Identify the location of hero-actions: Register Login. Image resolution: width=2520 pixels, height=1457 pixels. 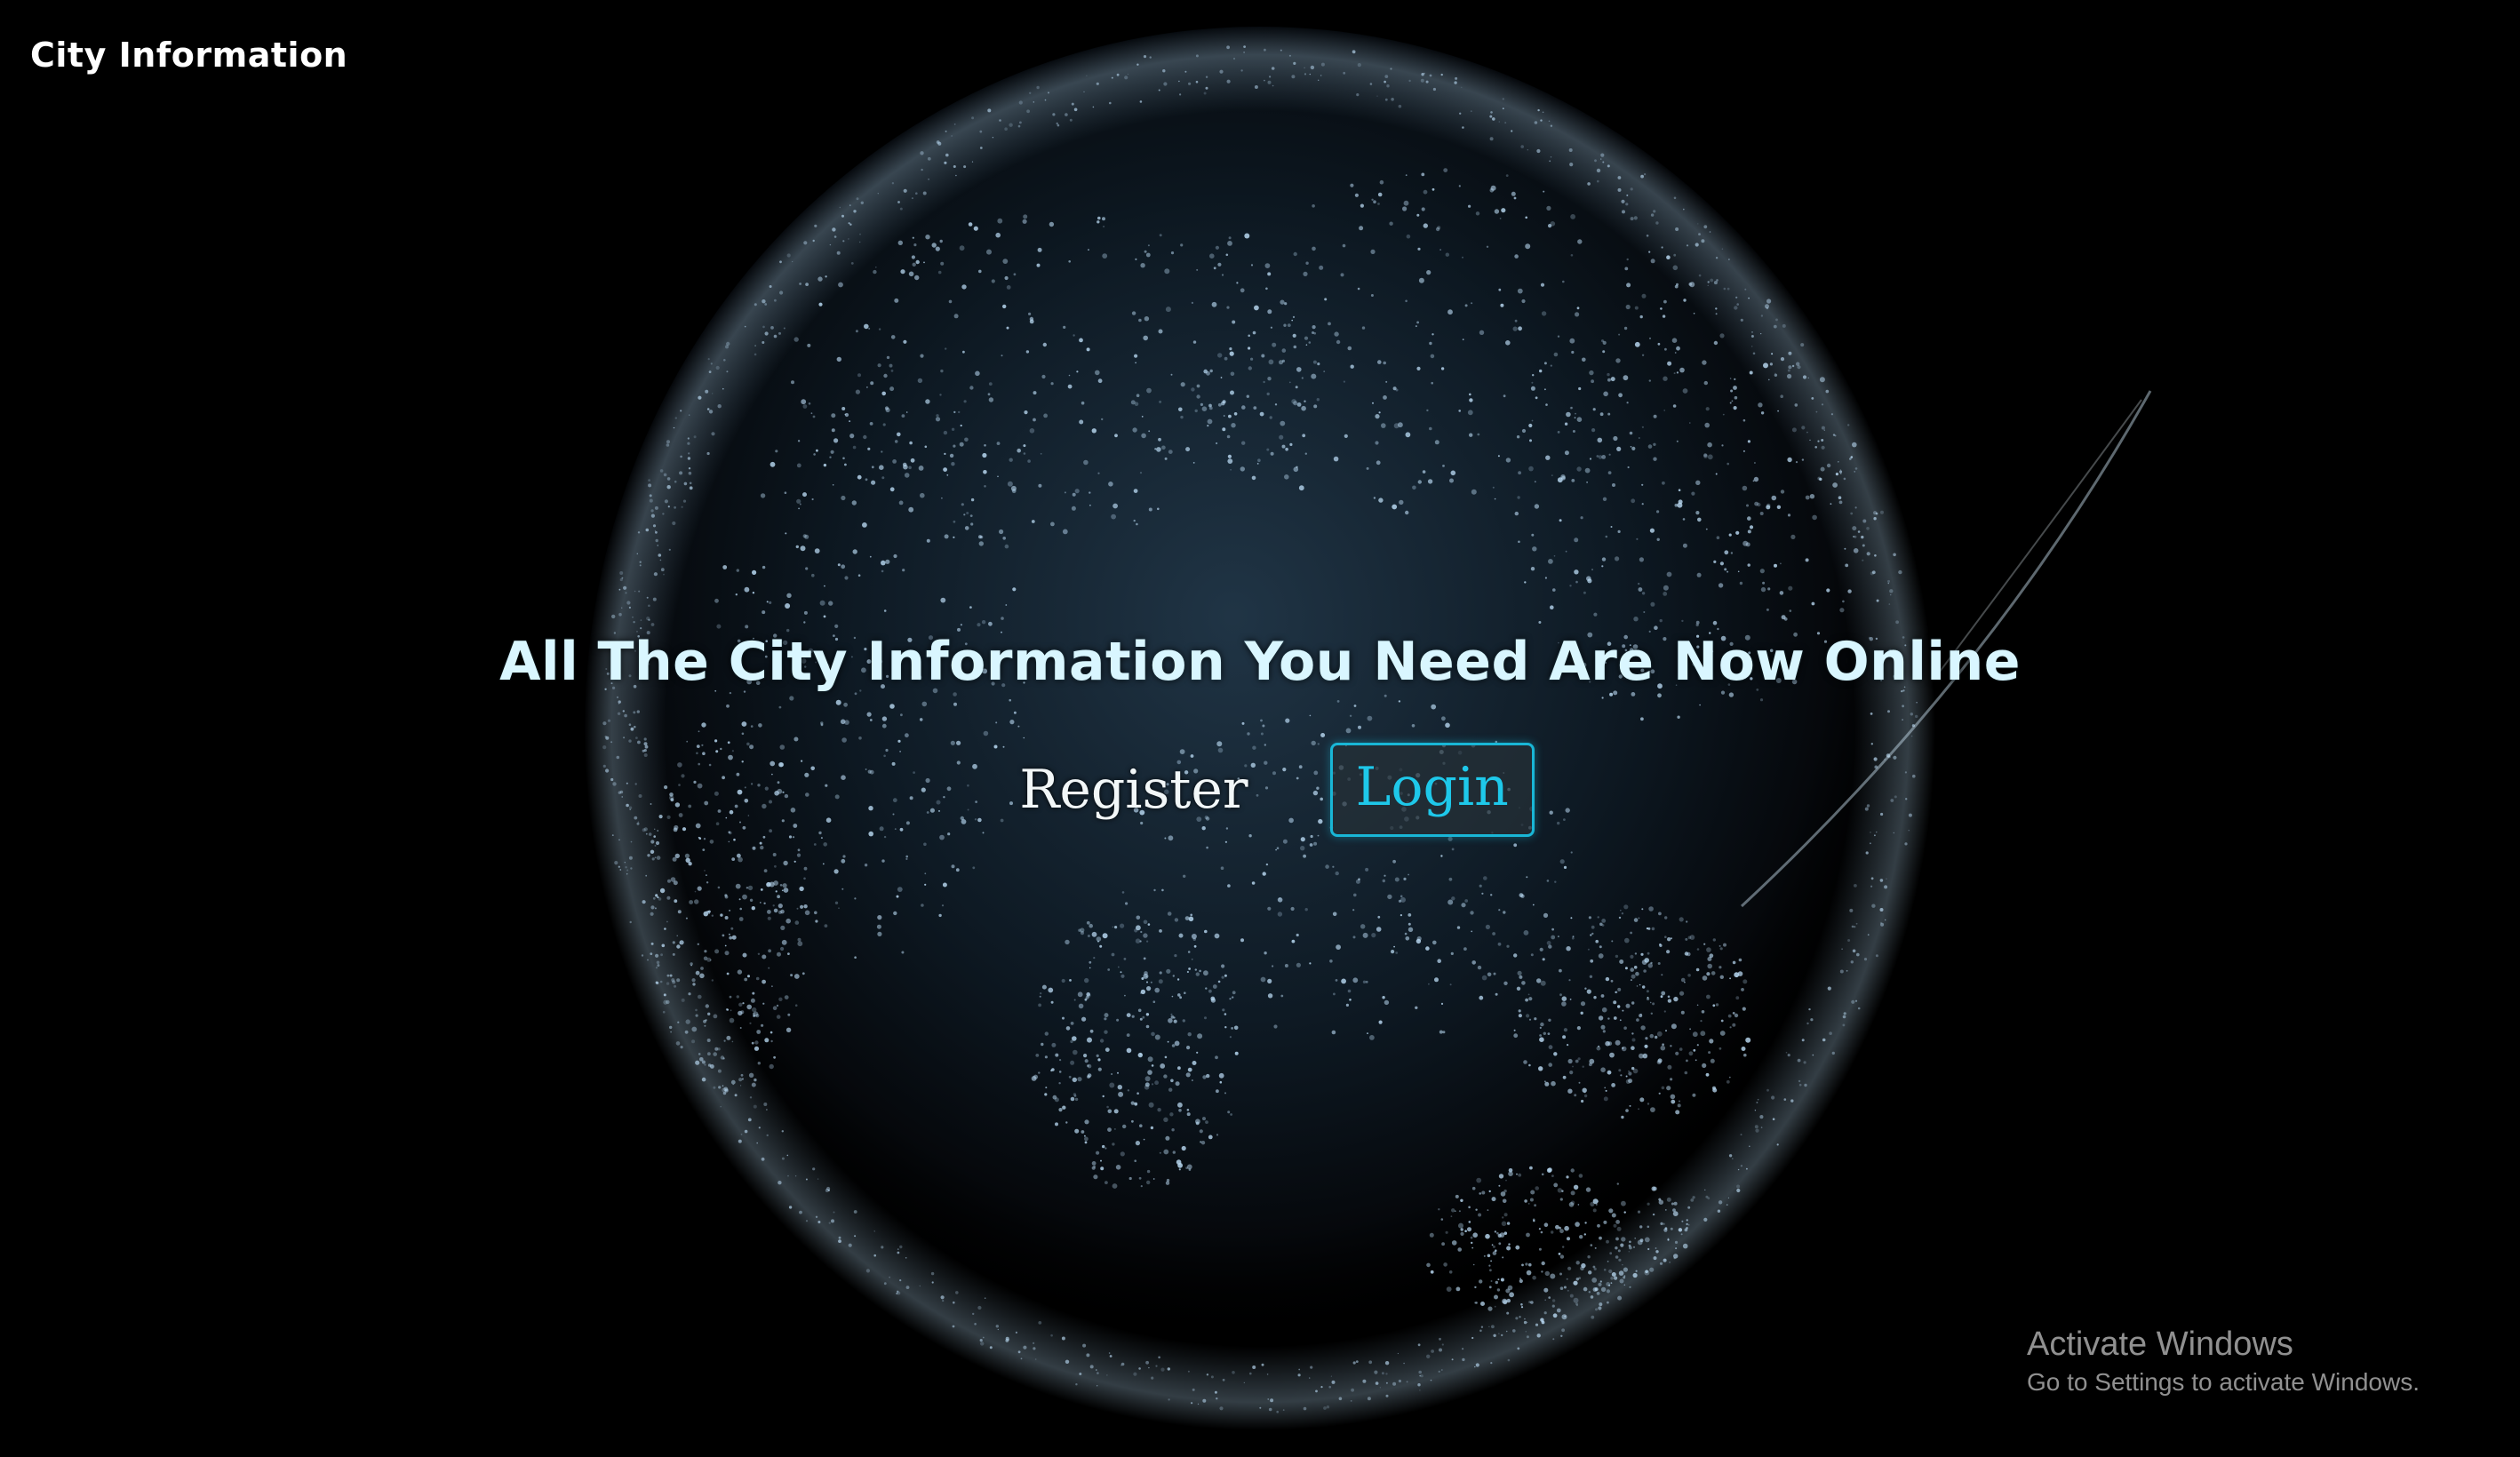
(1260, 790).